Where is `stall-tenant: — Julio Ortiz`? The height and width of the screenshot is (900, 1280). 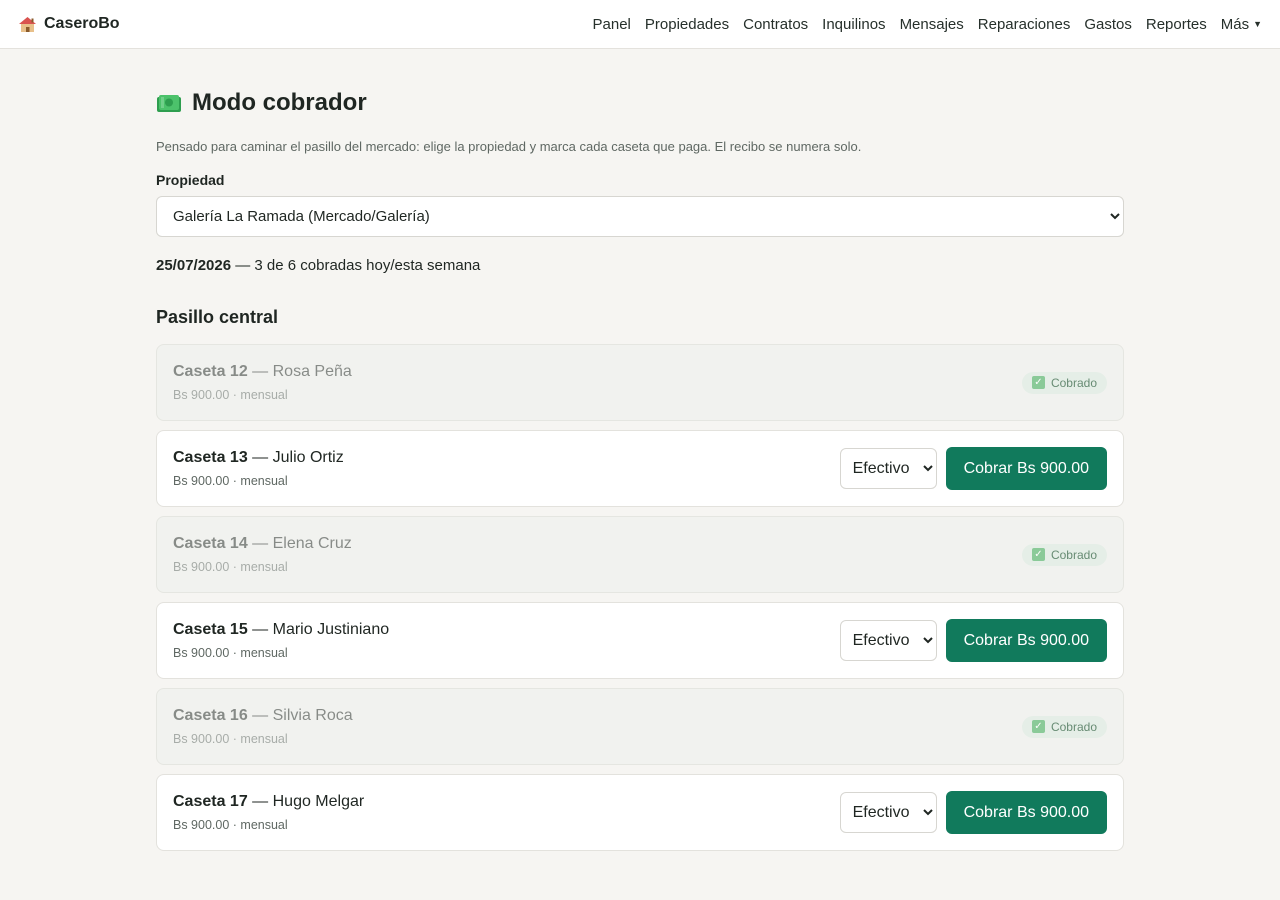
stall-tenant: — Julio Ortiz is located at coordinates (295, 457).